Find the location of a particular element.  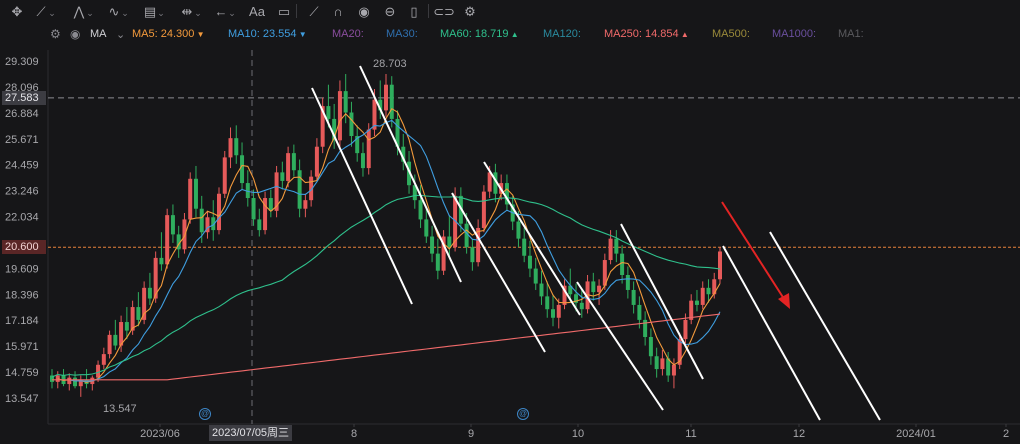

legend-item-ma500: MA500: is located at coordinates (731, 34).